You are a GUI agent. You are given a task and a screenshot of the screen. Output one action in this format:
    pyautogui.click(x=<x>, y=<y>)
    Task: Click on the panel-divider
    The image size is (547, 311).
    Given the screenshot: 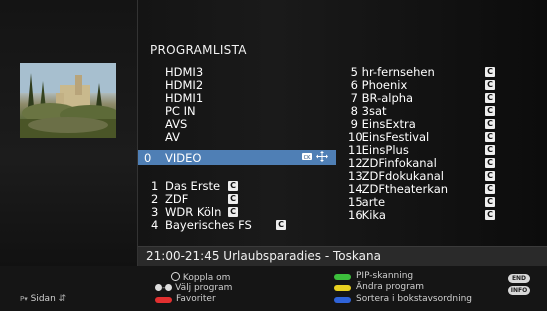 What is the action you would take?
    pyautogui.click(x=137, y=133)
    